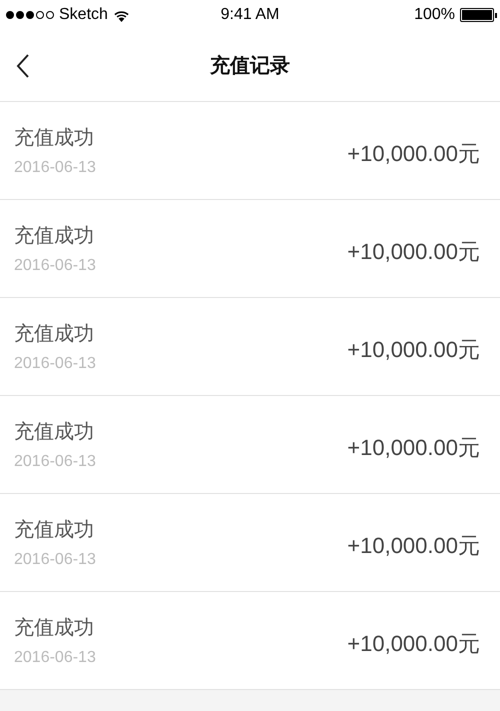 This screenshot has height=711, width=500. What do you see at coordinates (477, 15) in the screenshot?
I see `battery-icon` at bounding box center [477, 15].